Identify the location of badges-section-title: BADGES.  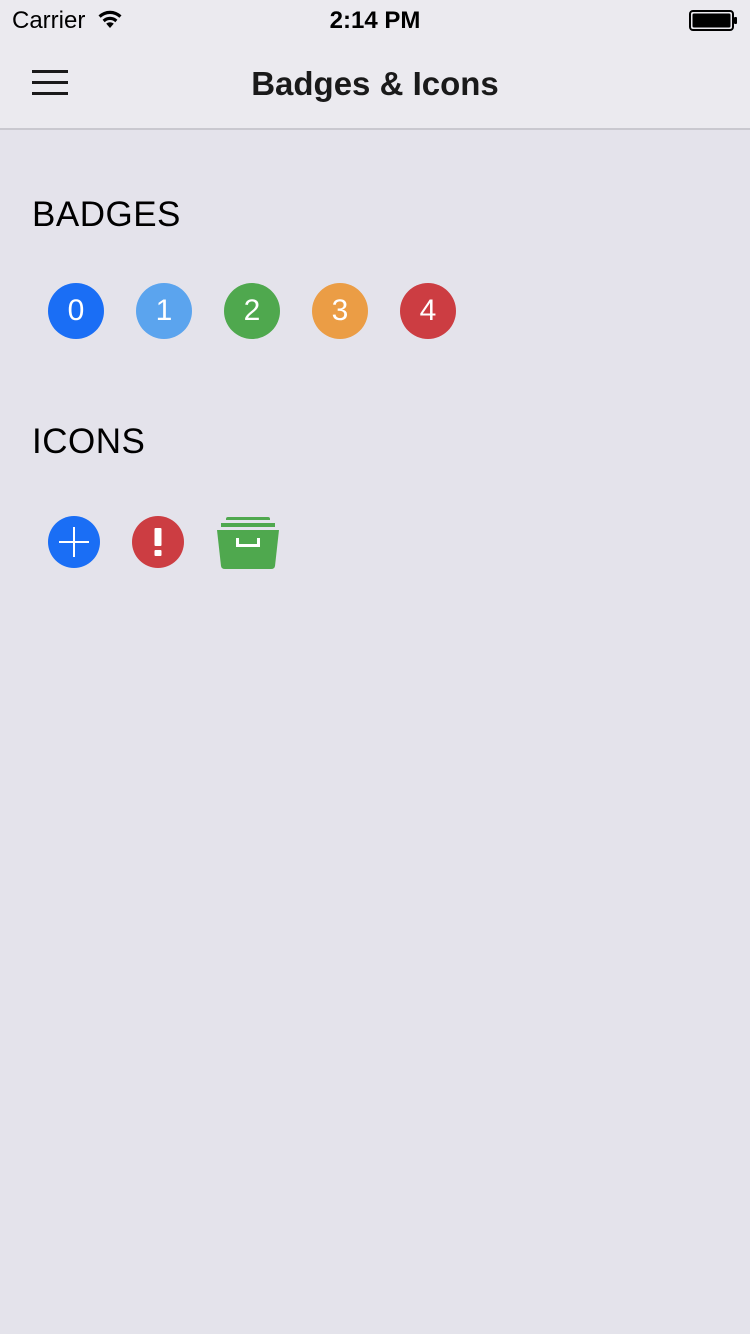
(106, 214).